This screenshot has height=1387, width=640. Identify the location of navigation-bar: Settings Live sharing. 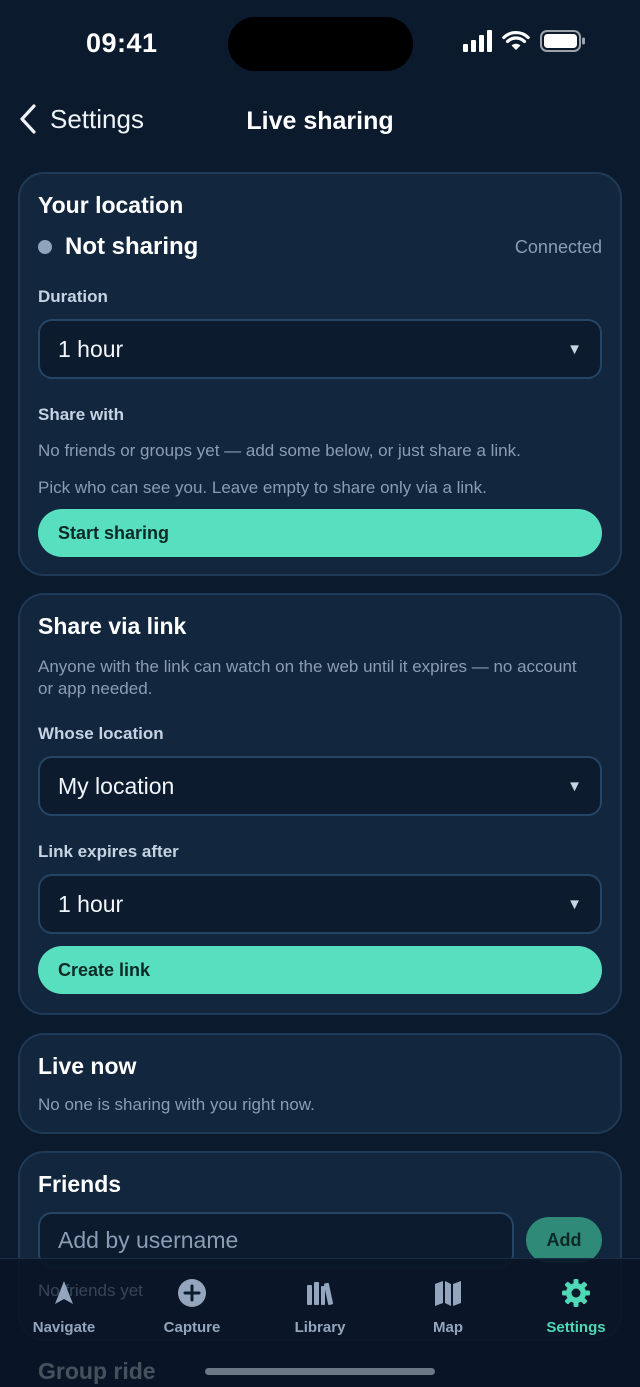
(320, 122).